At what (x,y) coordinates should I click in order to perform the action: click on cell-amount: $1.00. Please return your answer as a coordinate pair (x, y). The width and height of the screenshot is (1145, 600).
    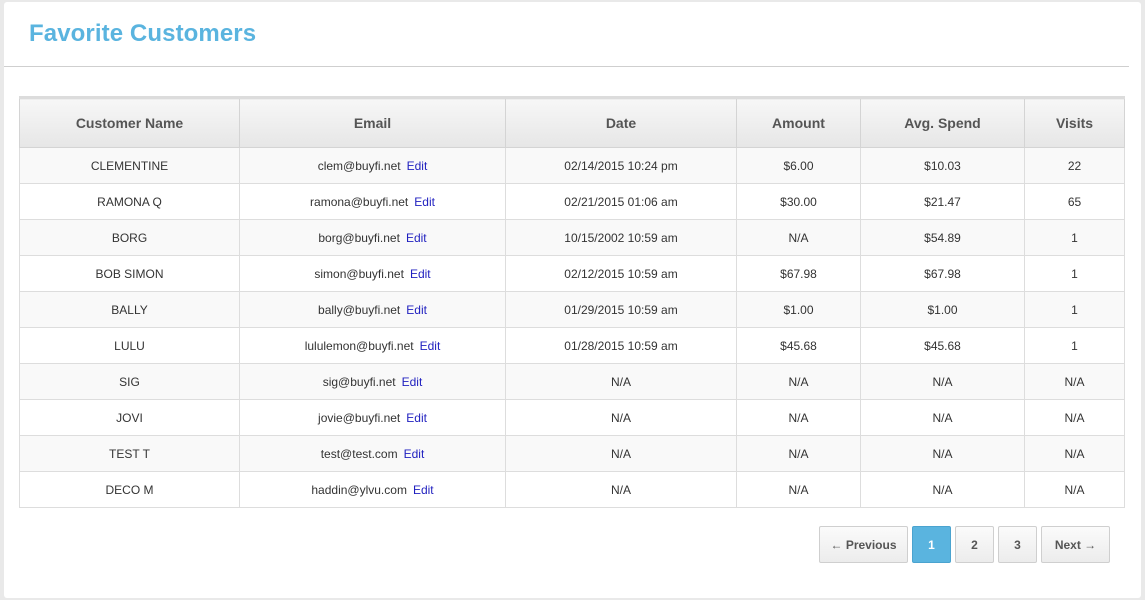
    Looking at the image, I should click on (798, 309).